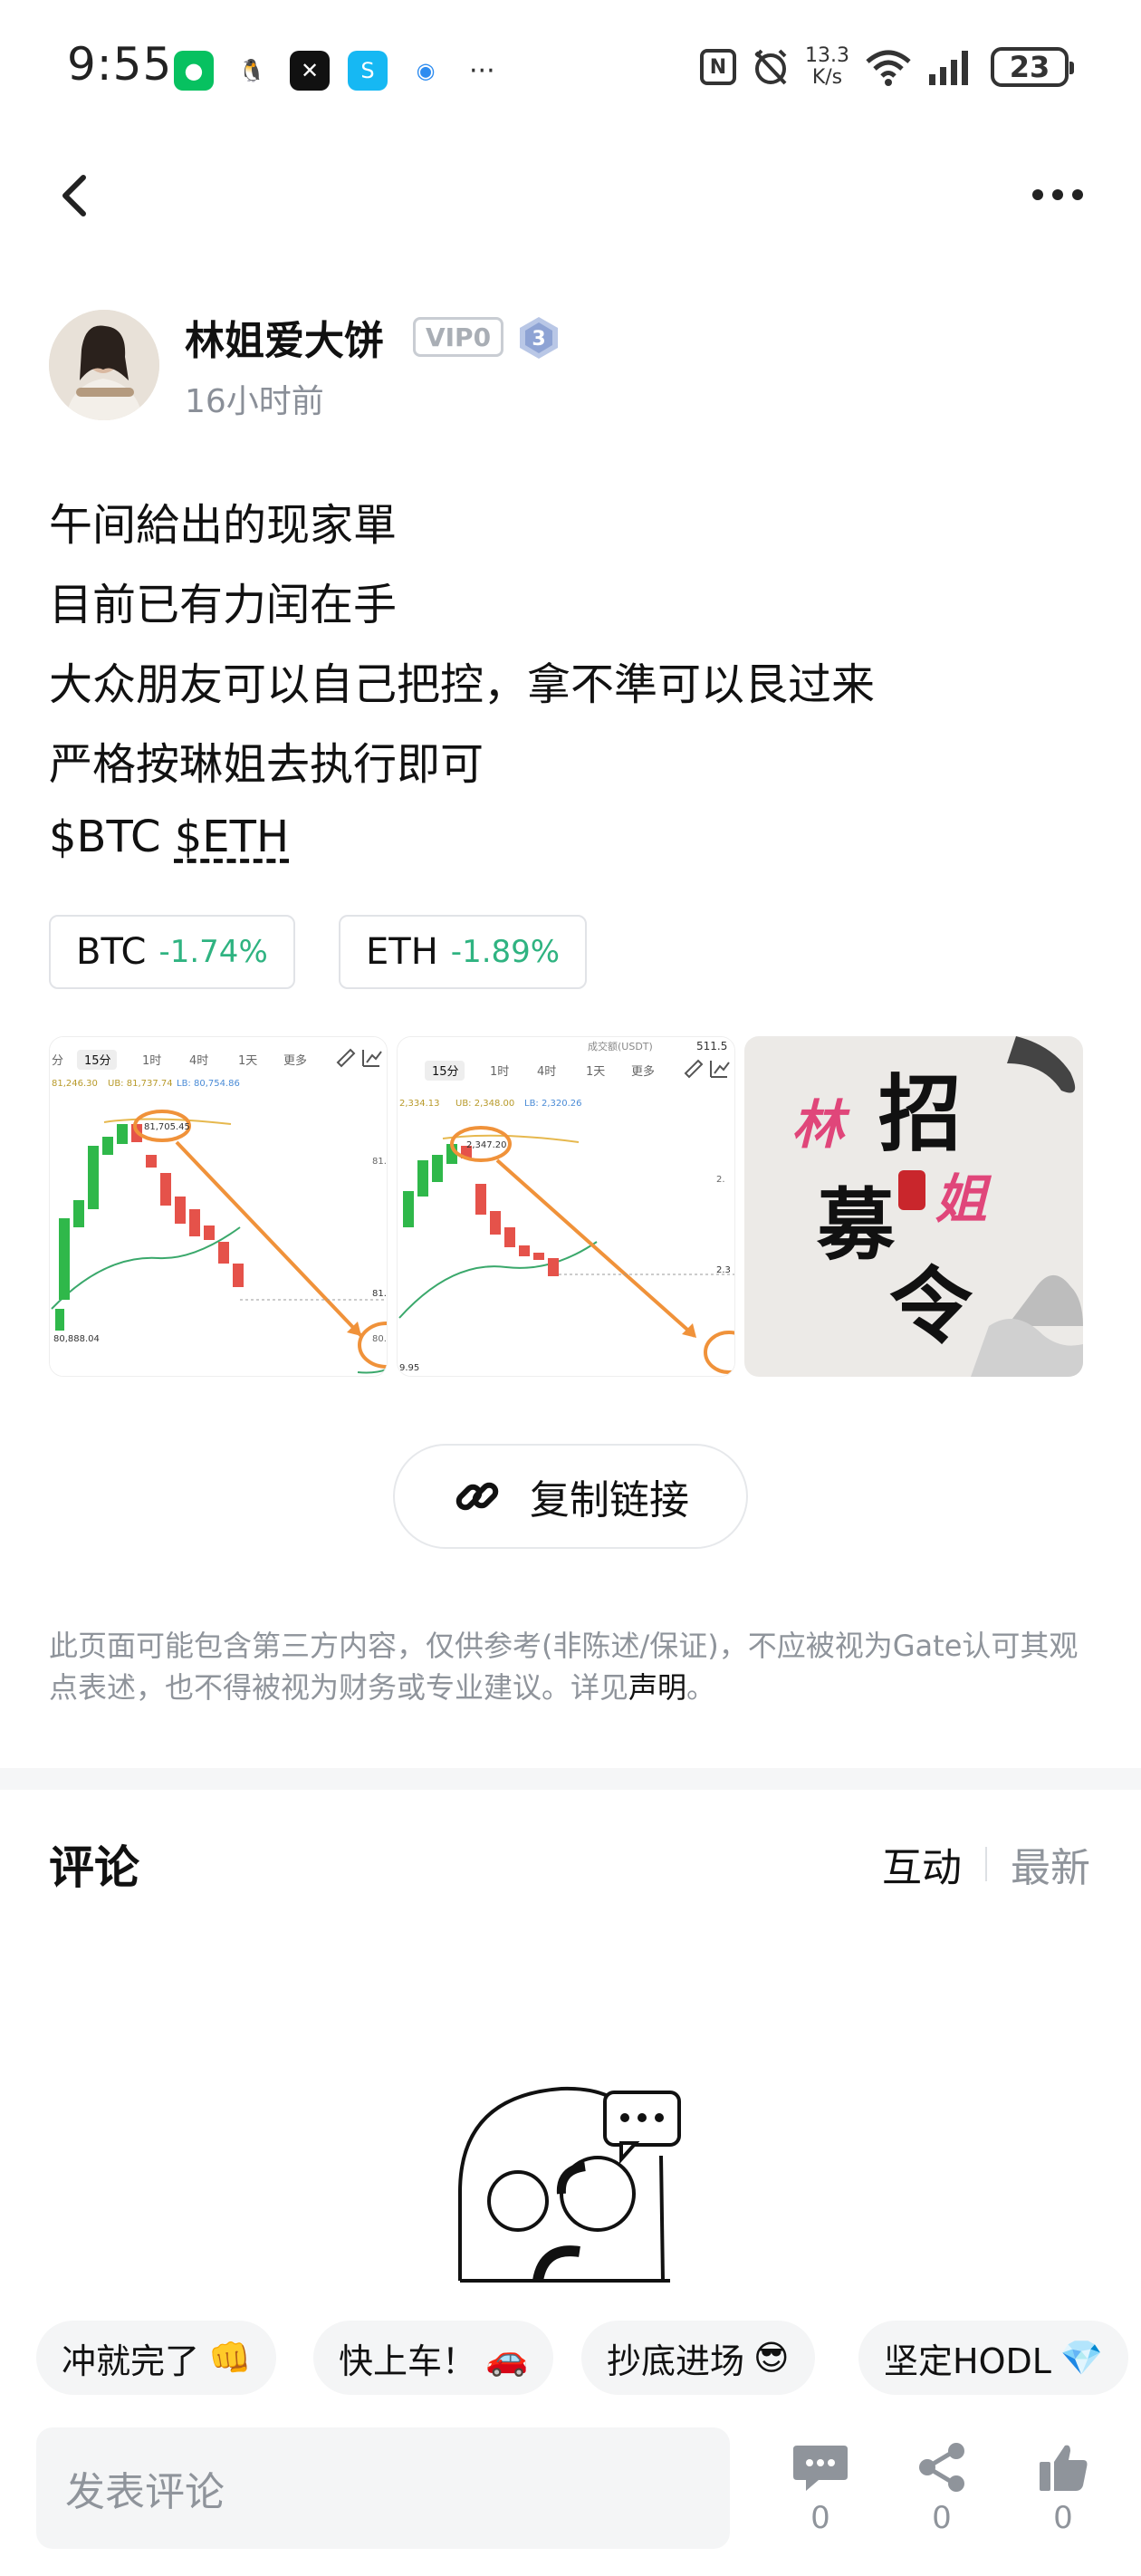  I want to click on svg-text: 81,705.45, so click(167, 1127).